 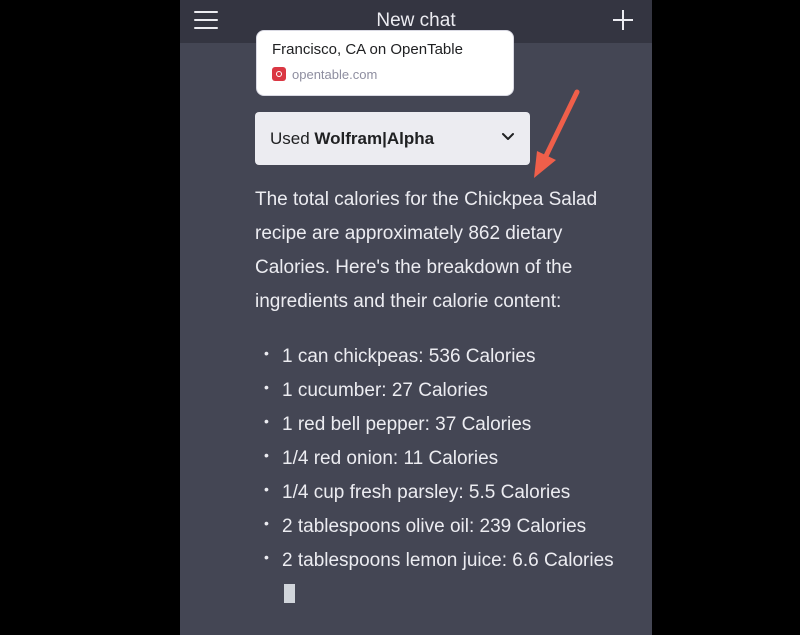 I want to click on list-item-text: 2 tablespoons olive oil: 239 Calories, so click(x=434, y=526).